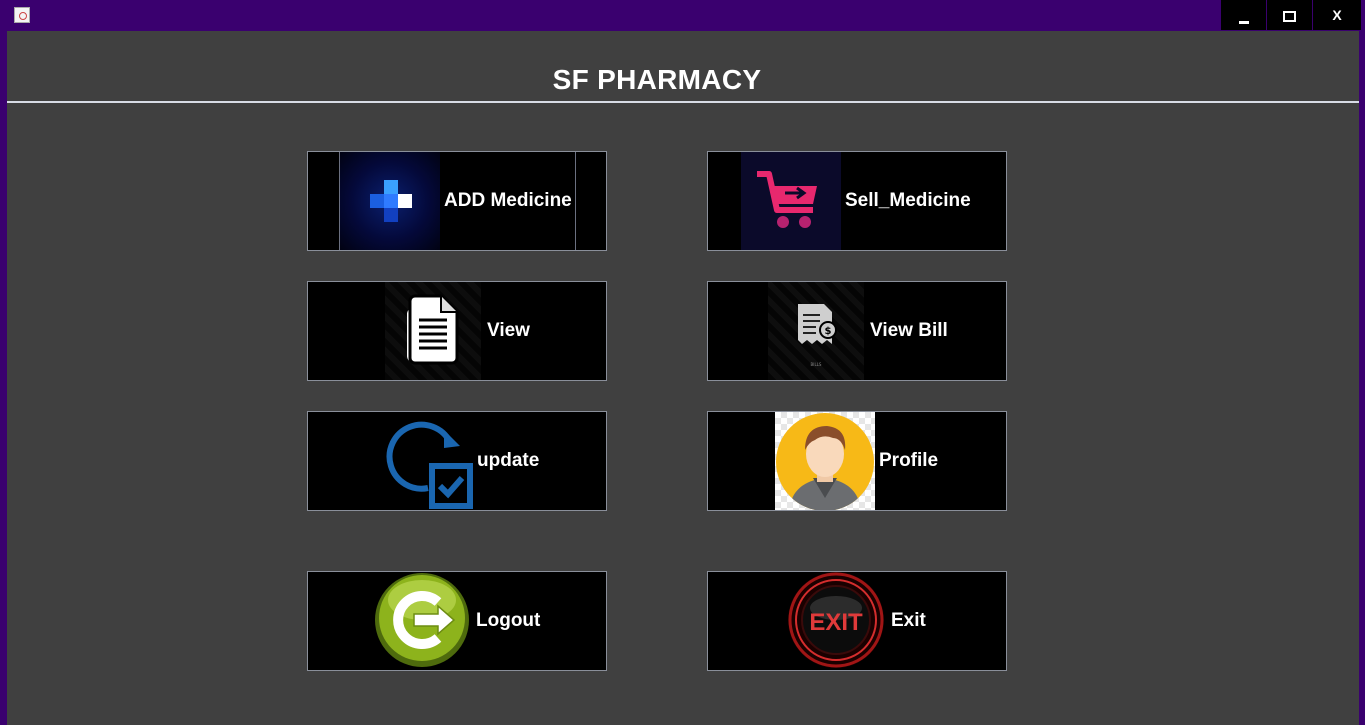 The width and height of the screenshot is (1365, 725). I want to click on view-label: View, so click(508, 330).